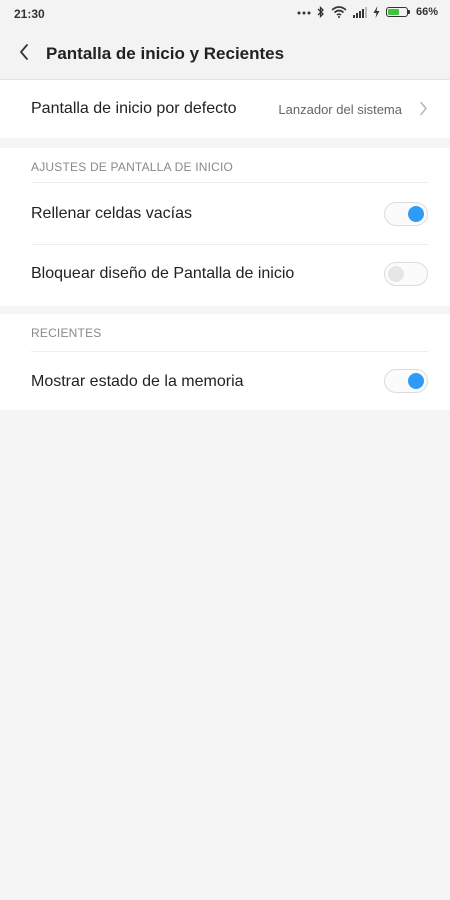  I want to click on app-header: Pantalla de inicio y Recientes, so click(225, 54).